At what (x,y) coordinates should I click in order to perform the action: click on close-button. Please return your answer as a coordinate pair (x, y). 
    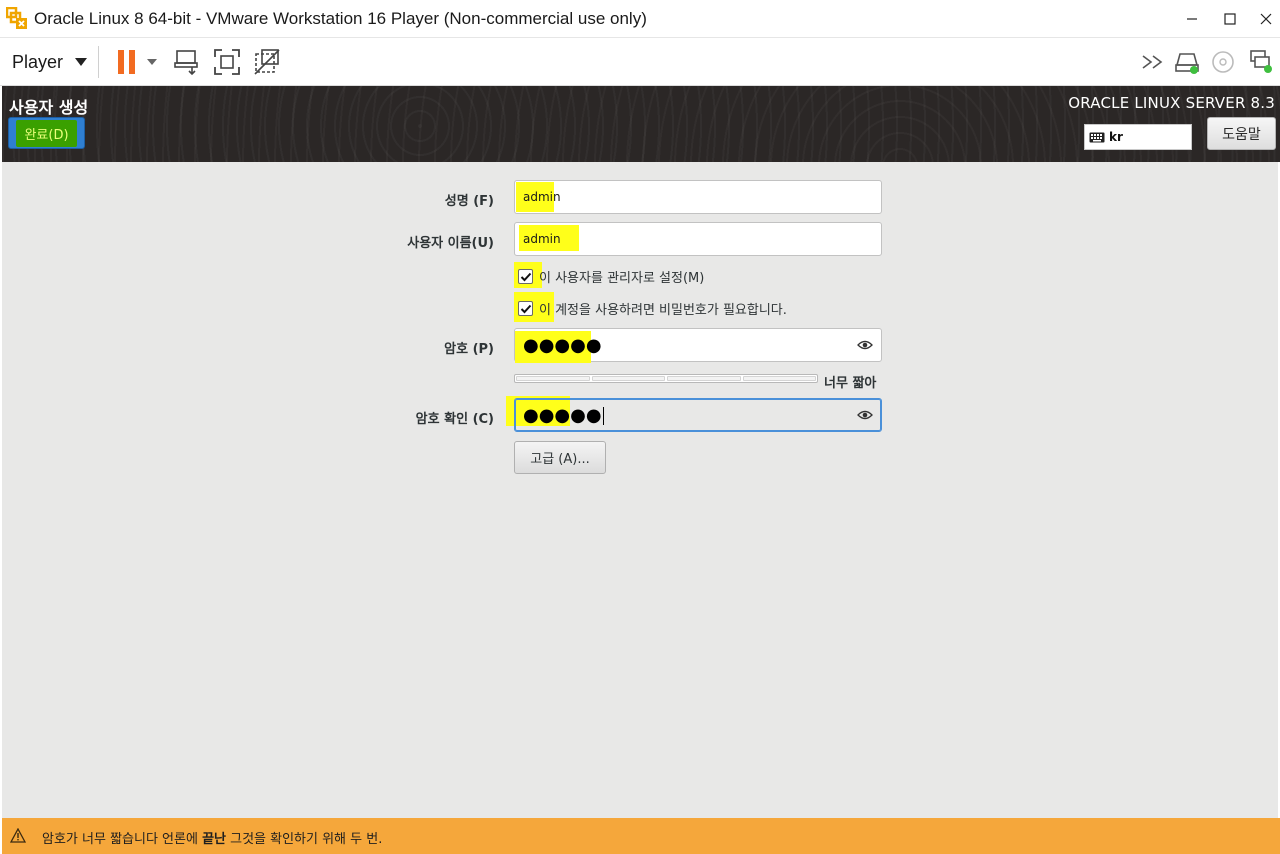
    Looking at the image, I should click on (1263, 19).